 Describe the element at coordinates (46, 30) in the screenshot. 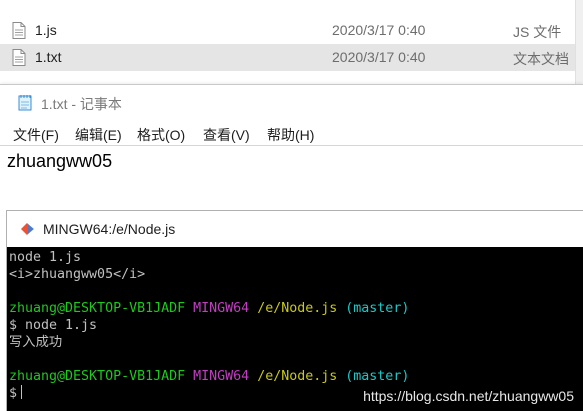

I see `file-name: 1.js` at that location.